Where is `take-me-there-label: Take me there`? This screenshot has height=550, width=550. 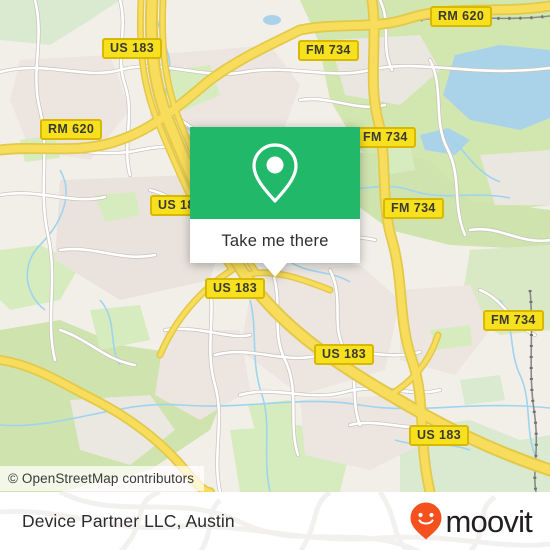 take-me-there-label: Take me there is located at coordinates (275, 240).